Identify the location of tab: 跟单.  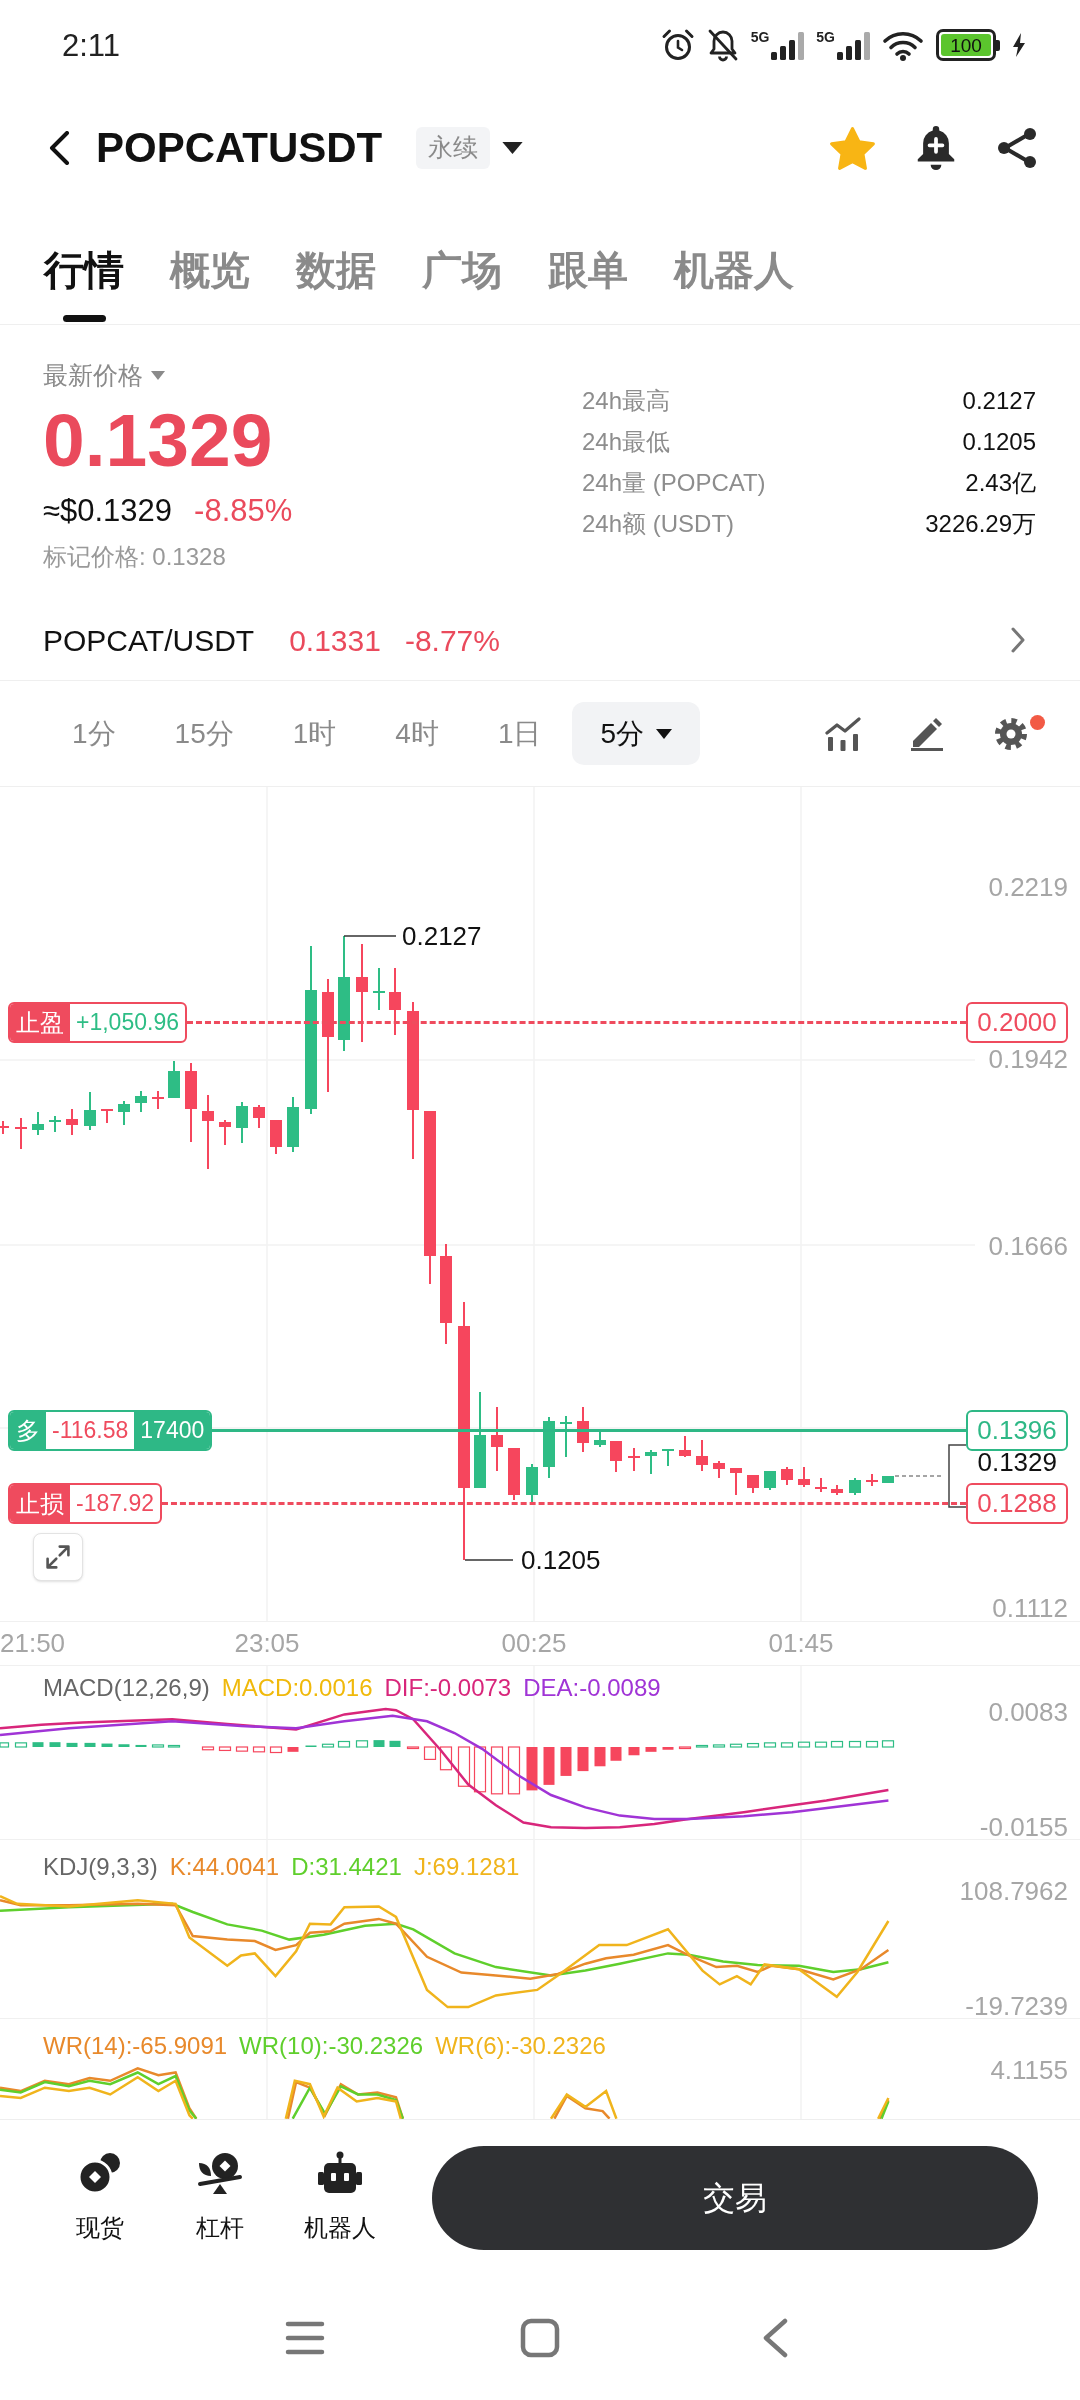
(588, 284).